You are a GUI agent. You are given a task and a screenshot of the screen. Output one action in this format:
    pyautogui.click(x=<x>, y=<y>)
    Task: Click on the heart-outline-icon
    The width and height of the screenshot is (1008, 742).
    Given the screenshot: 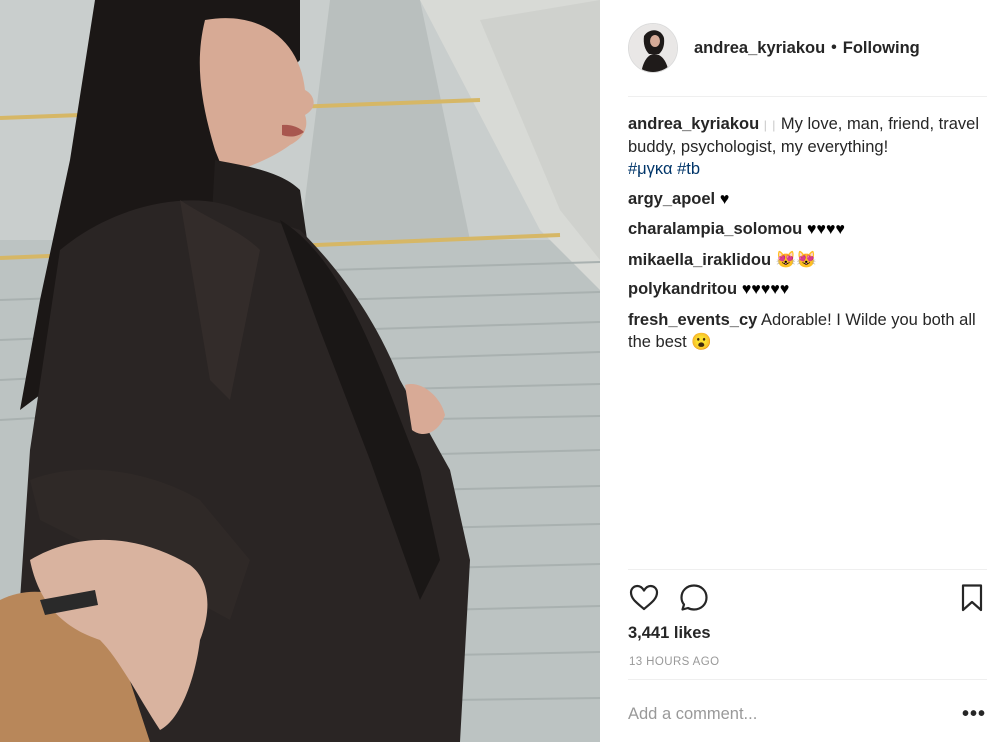 What is the action you would take?
    pyautogui.click(x=644, y=597)
    